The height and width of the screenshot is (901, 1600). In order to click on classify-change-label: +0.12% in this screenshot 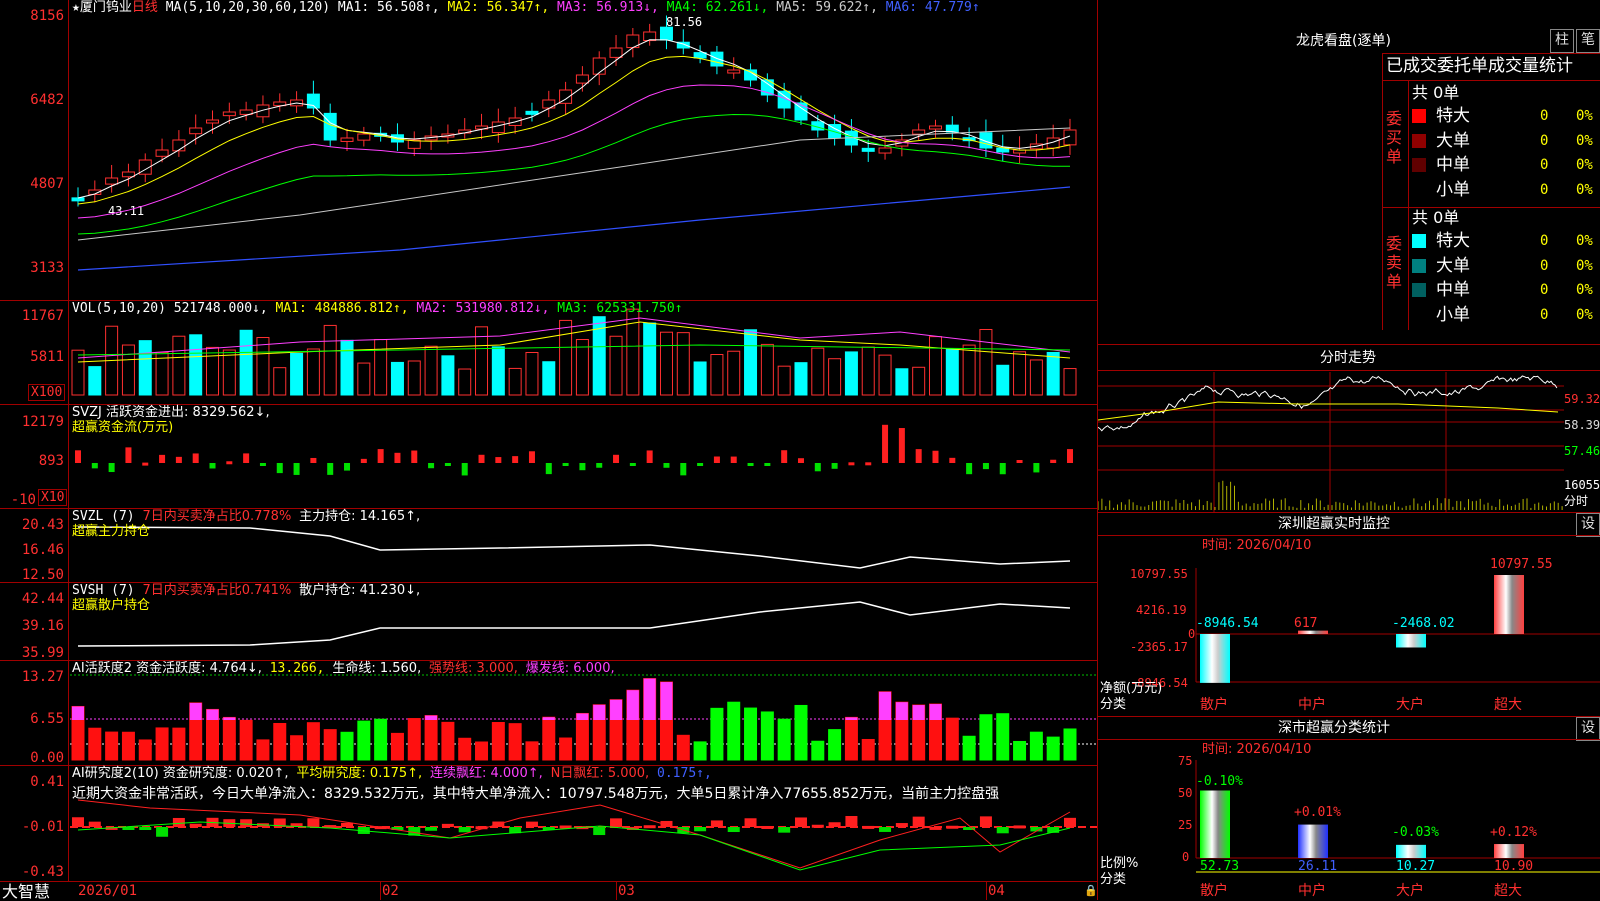, I will do `click(1513, 832)`.